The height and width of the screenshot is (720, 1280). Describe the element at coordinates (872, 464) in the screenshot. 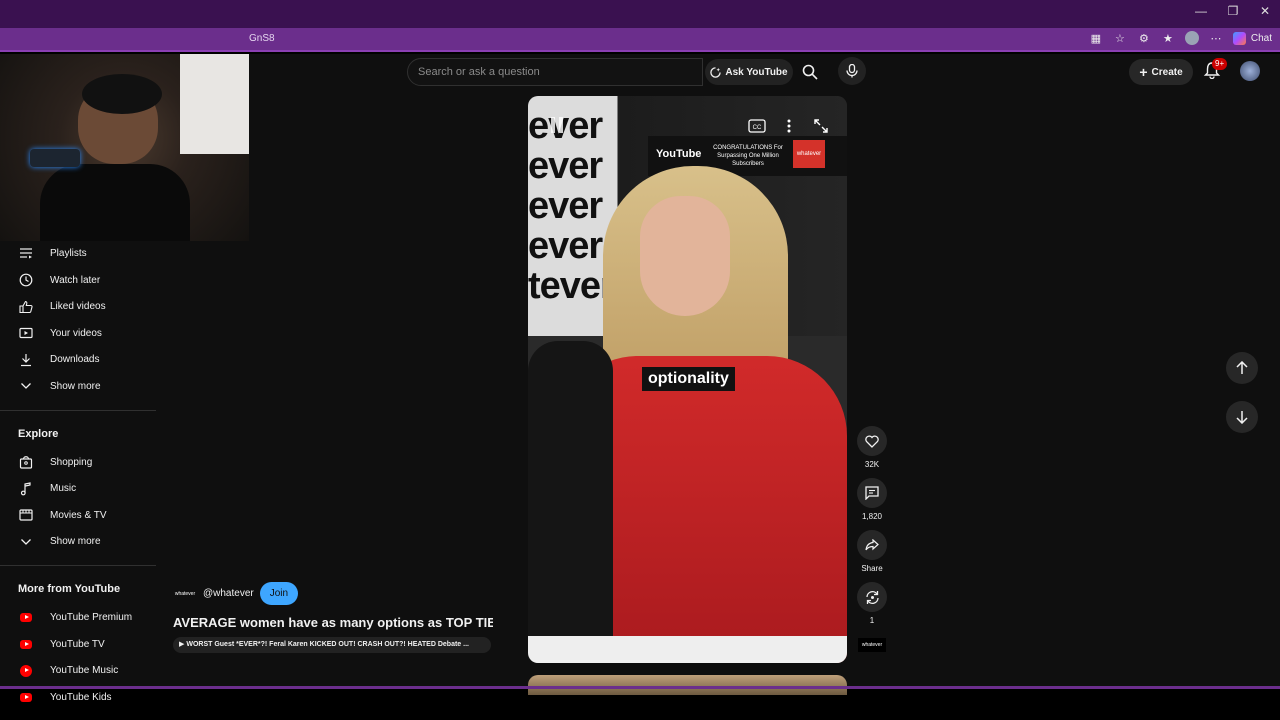

I see `like-count: 32K` at that location.